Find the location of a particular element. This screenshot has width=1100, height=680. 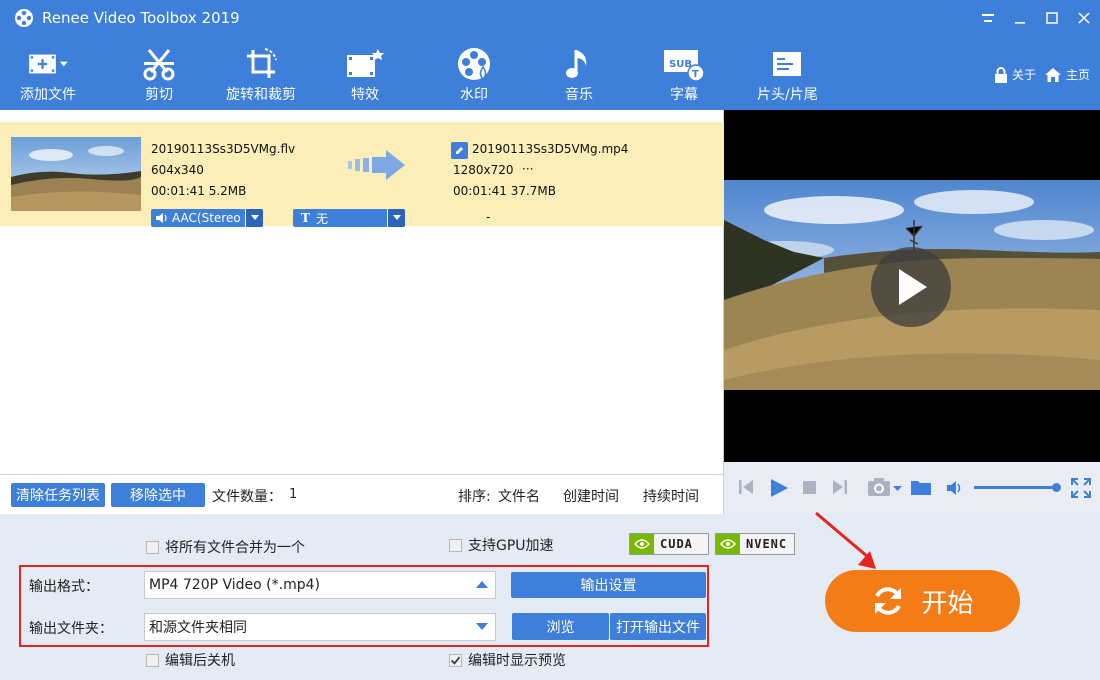

about-button: 关于 is located at coordinates (1015, 74).